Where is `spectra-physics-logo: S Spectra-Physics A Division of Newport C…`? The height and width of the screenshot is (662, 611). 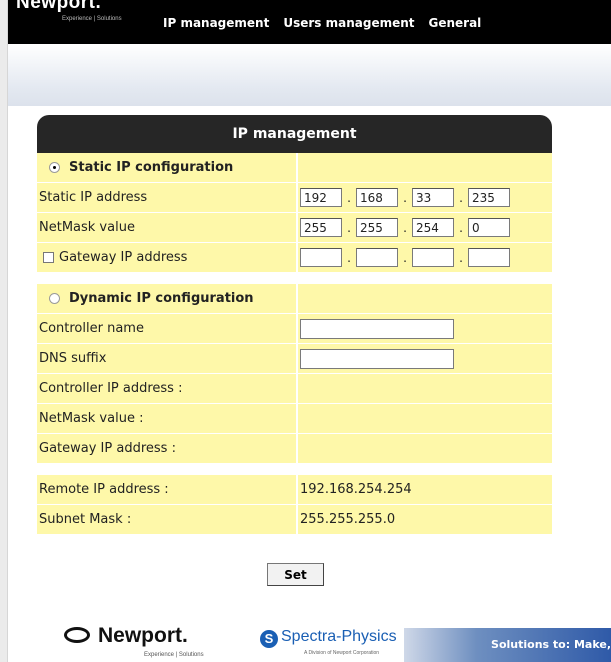
spectra-physics-logo: S Spectra-Physics A Division of Newport C… is located at coordinates (328, 642).